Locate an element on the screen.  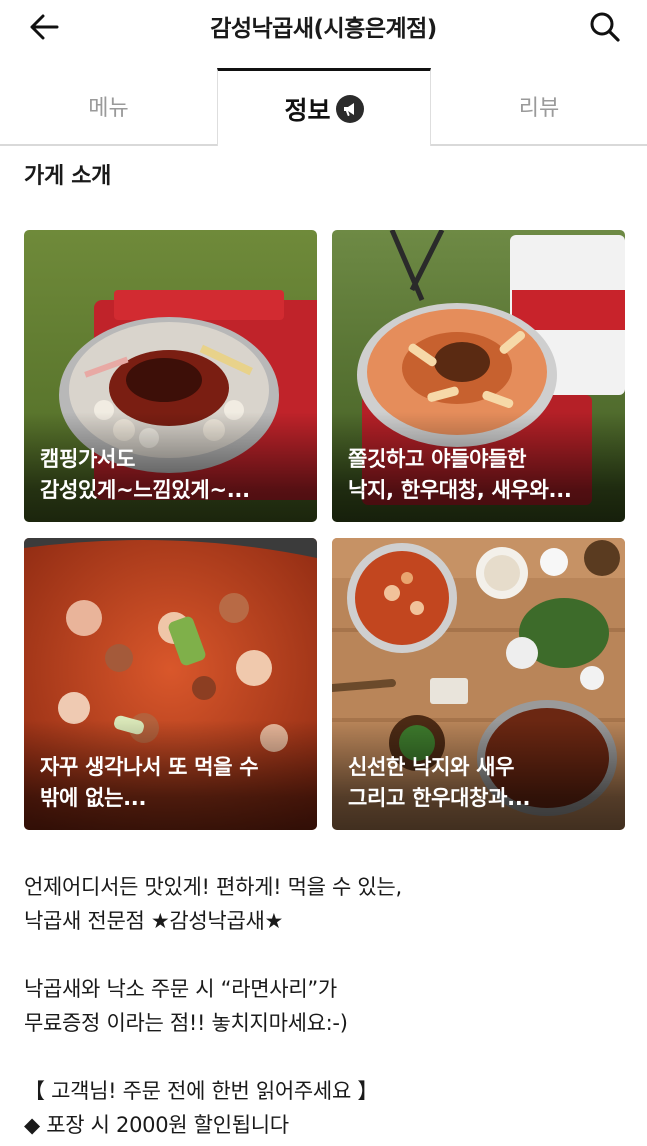
card-caption-line: 캠핑가서도 is located at coordinates (88, 459).